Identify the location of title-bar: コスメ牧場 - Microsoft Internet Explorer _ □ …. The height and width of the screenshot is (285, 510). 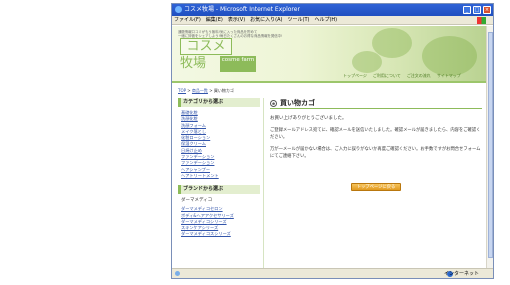
(332, 10).